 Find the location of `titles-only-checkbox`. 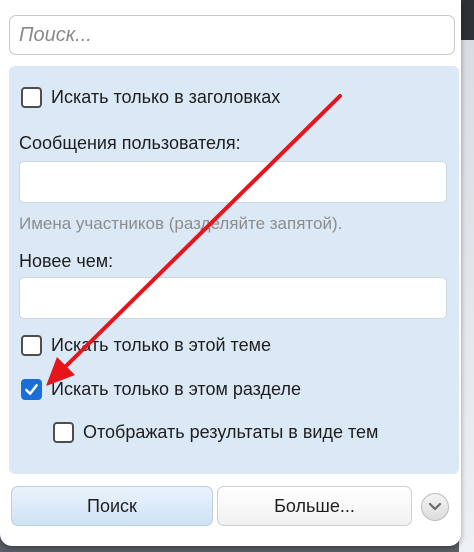

titles-only-checkbox is located at coordinates (31, 97).